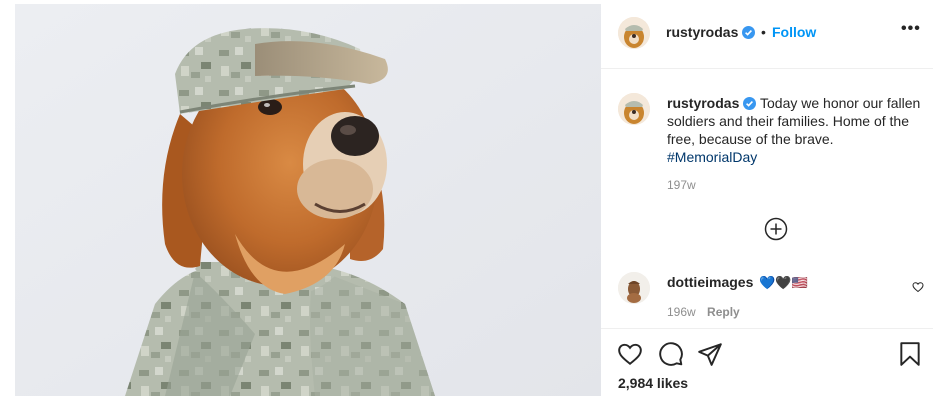  What do you see at coordinates (767, 34) in the screenshot?
I see `post-header: rustyrodas • Follow •••` at bounding box center [767, 34].